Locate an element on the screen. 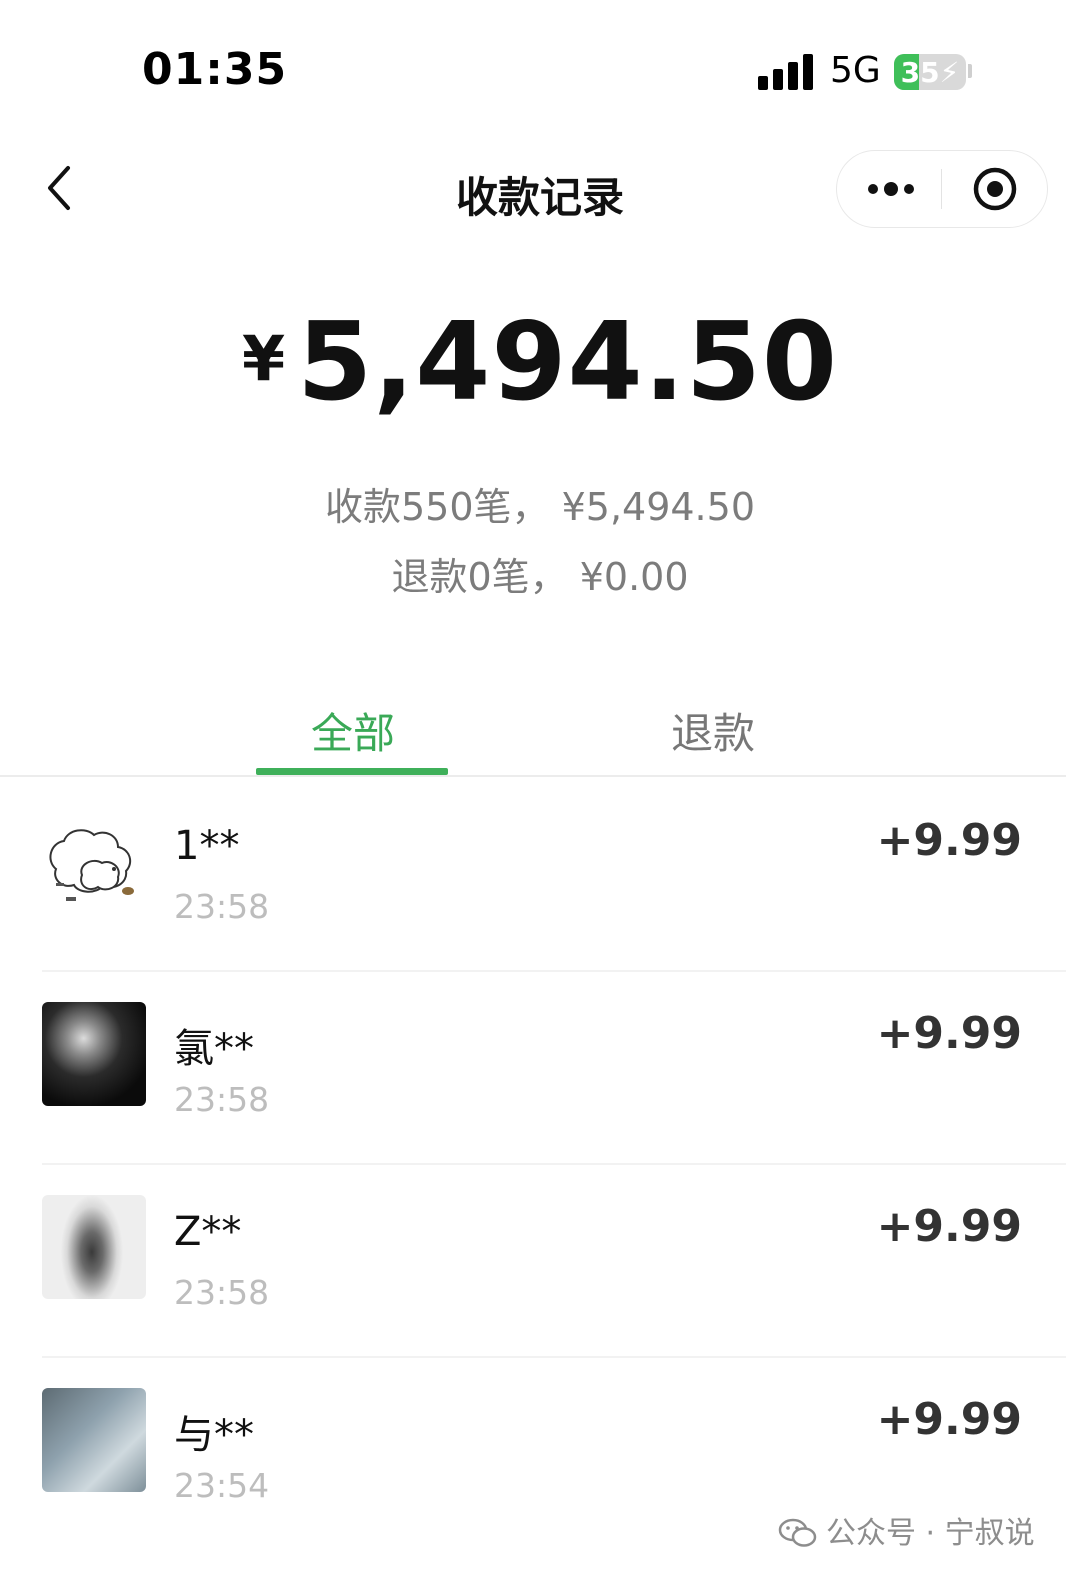  received-summary: 收款550笔， ¥5,494.50 is located at coordinates (539, 507).